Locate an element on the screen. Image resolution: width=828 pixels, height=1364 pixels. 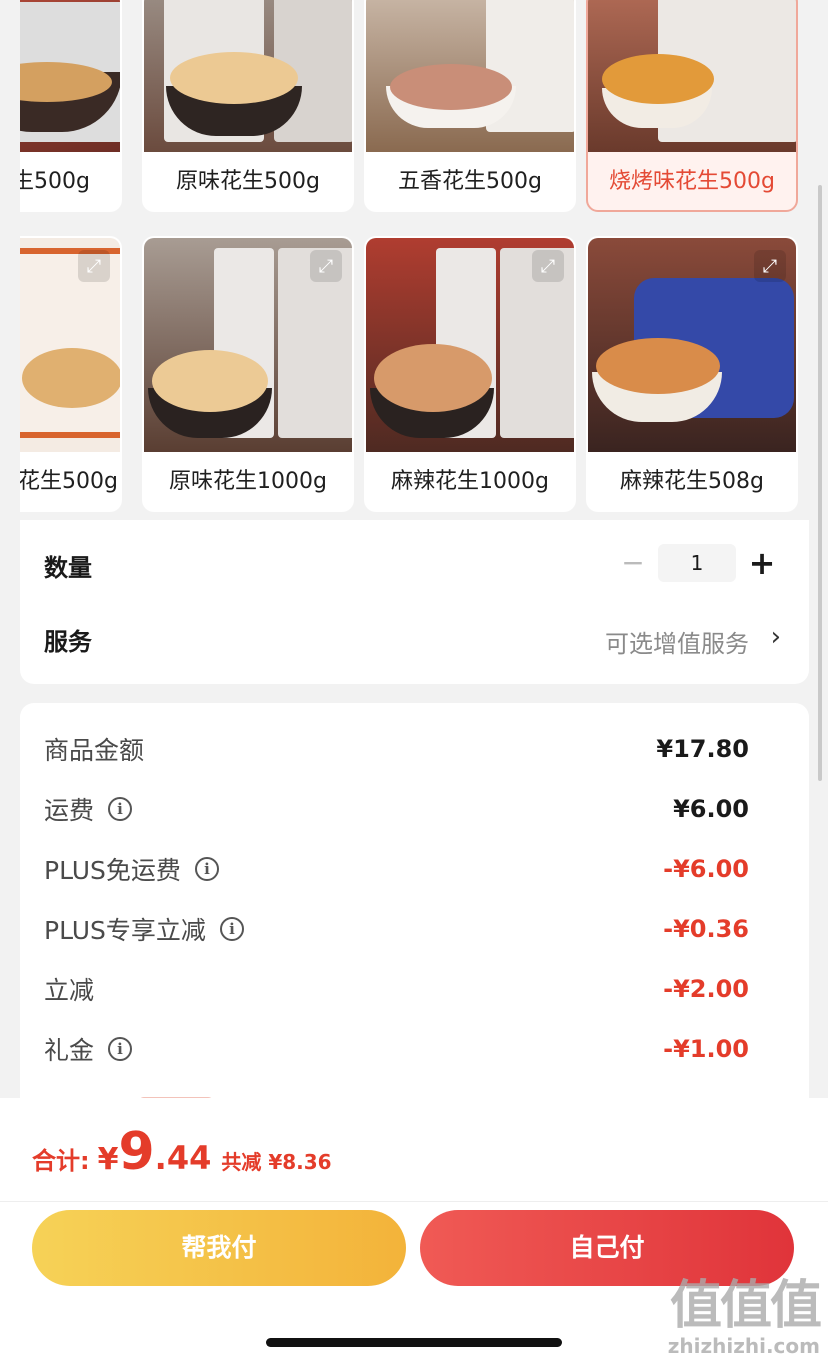
fee-row-instant-discount: 立减 -¥2.00 is located at coordinates (414, 989).